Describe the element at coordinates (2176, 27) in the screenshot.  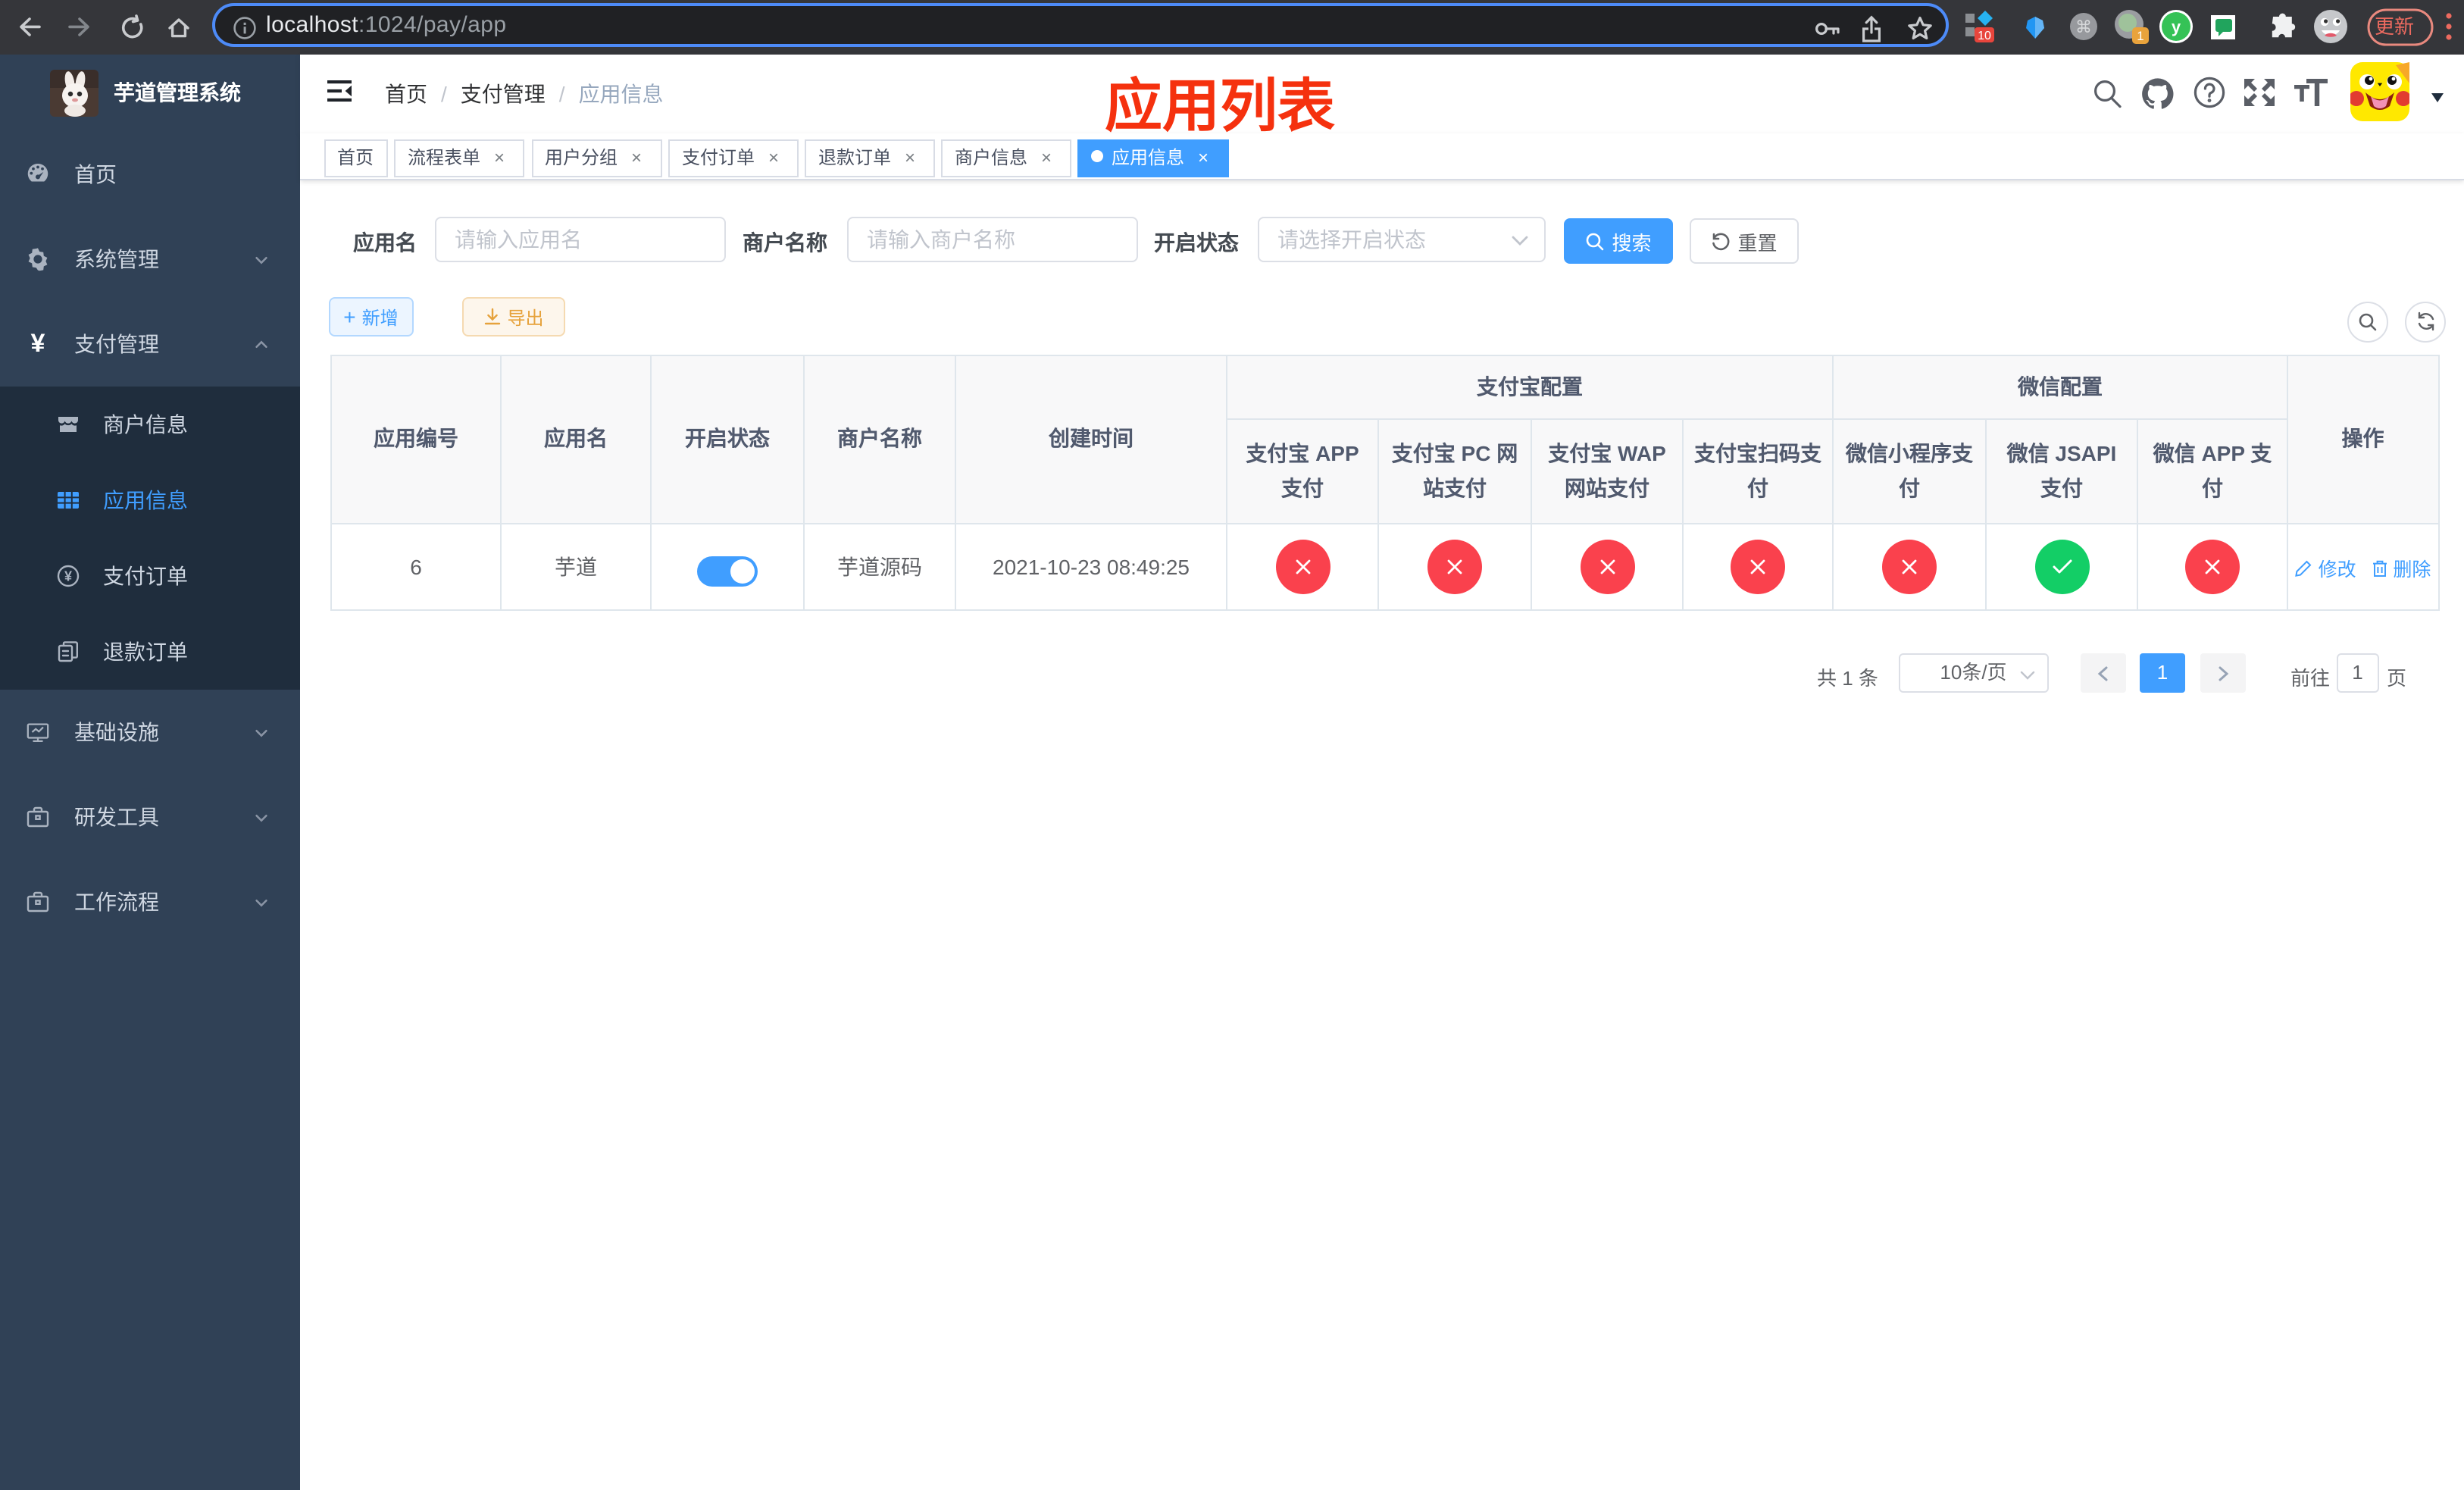
I see `svg-text: y` at that location.